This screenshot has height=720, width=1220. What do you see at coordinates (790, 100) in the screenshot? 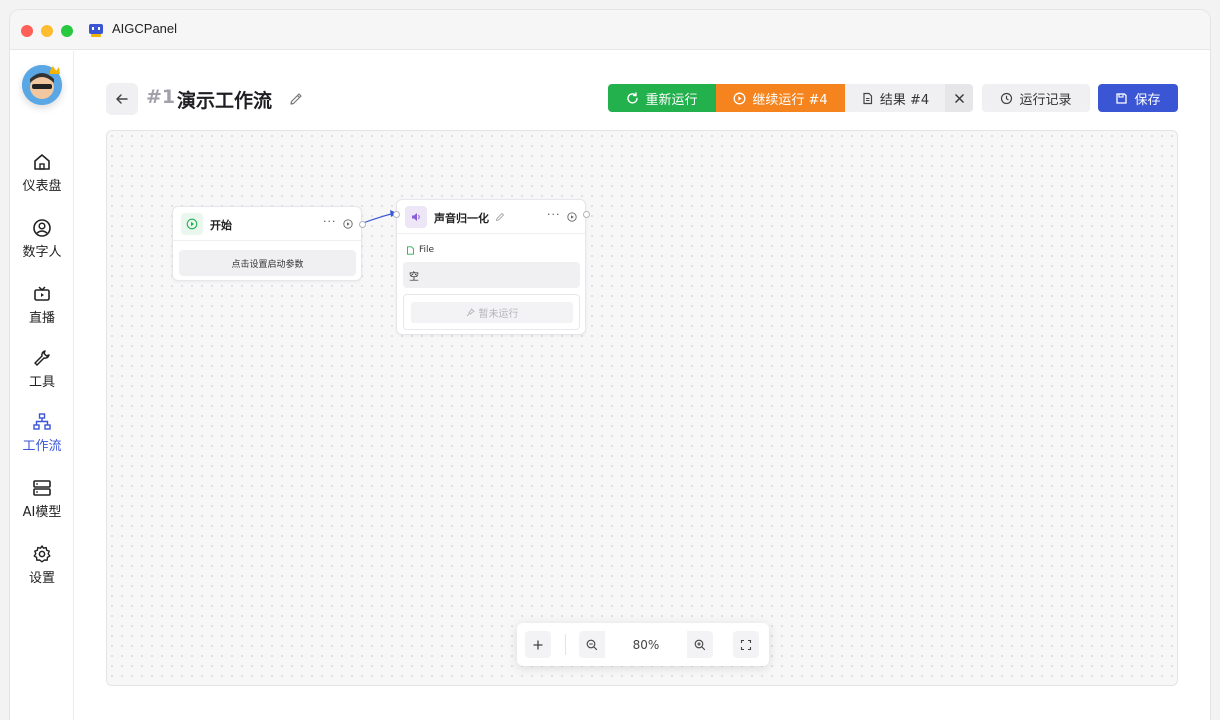
I see `continue-run-label: 继续运行 #4` at bounding box center [790, 100].